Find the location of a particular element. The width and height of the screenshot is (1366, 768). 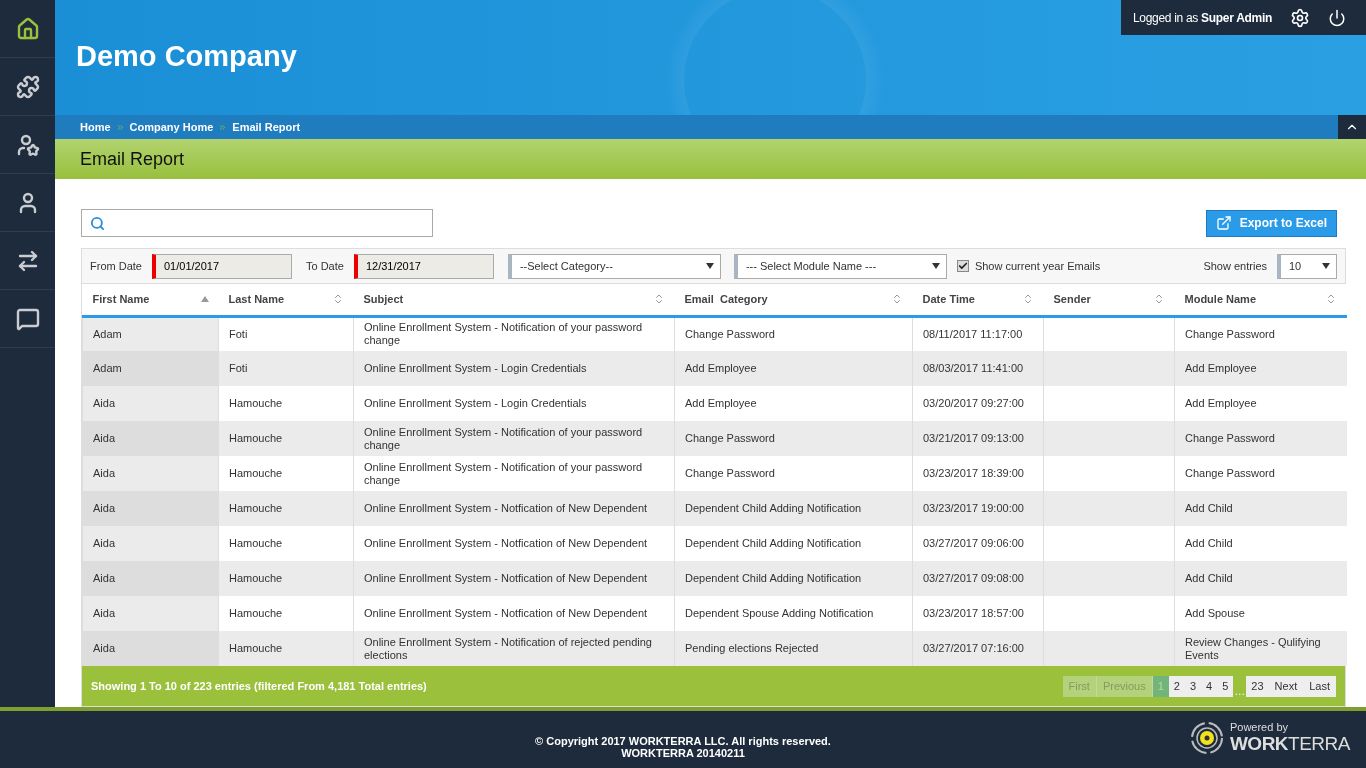

table-cell: 03/27/2017 09:08:00 is located at coordinates (978, 578).